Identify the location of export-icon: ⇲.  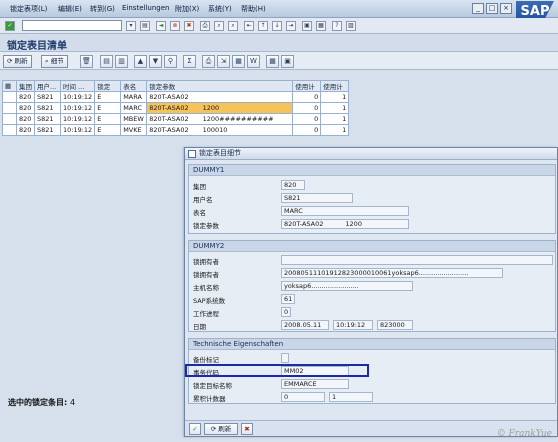
(223, 61).